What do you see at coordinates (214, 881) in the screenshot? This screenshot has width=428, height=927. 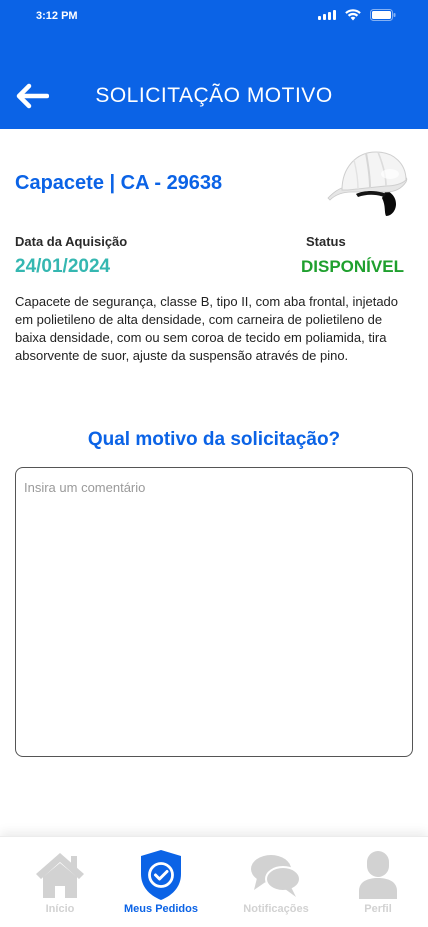 I see `bottom-tab-bar: Início Meus Pedidos Notificações Perfil` at bounding box center [214, 881].